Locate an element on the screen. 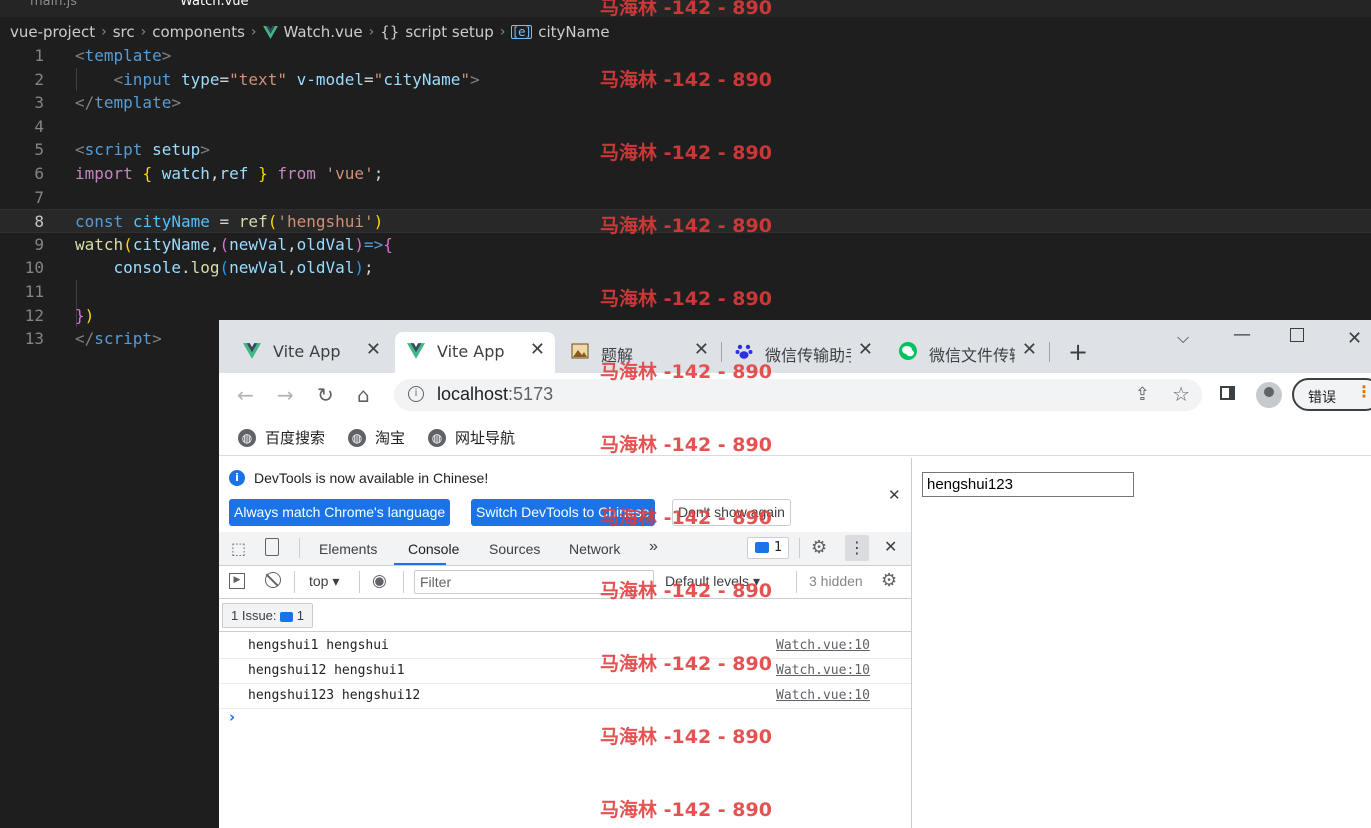 Image resolution: width=1371 pixels, height=828 pixels. browser-tab-active: Vite App ✕ is located at coordinates (475, 352).